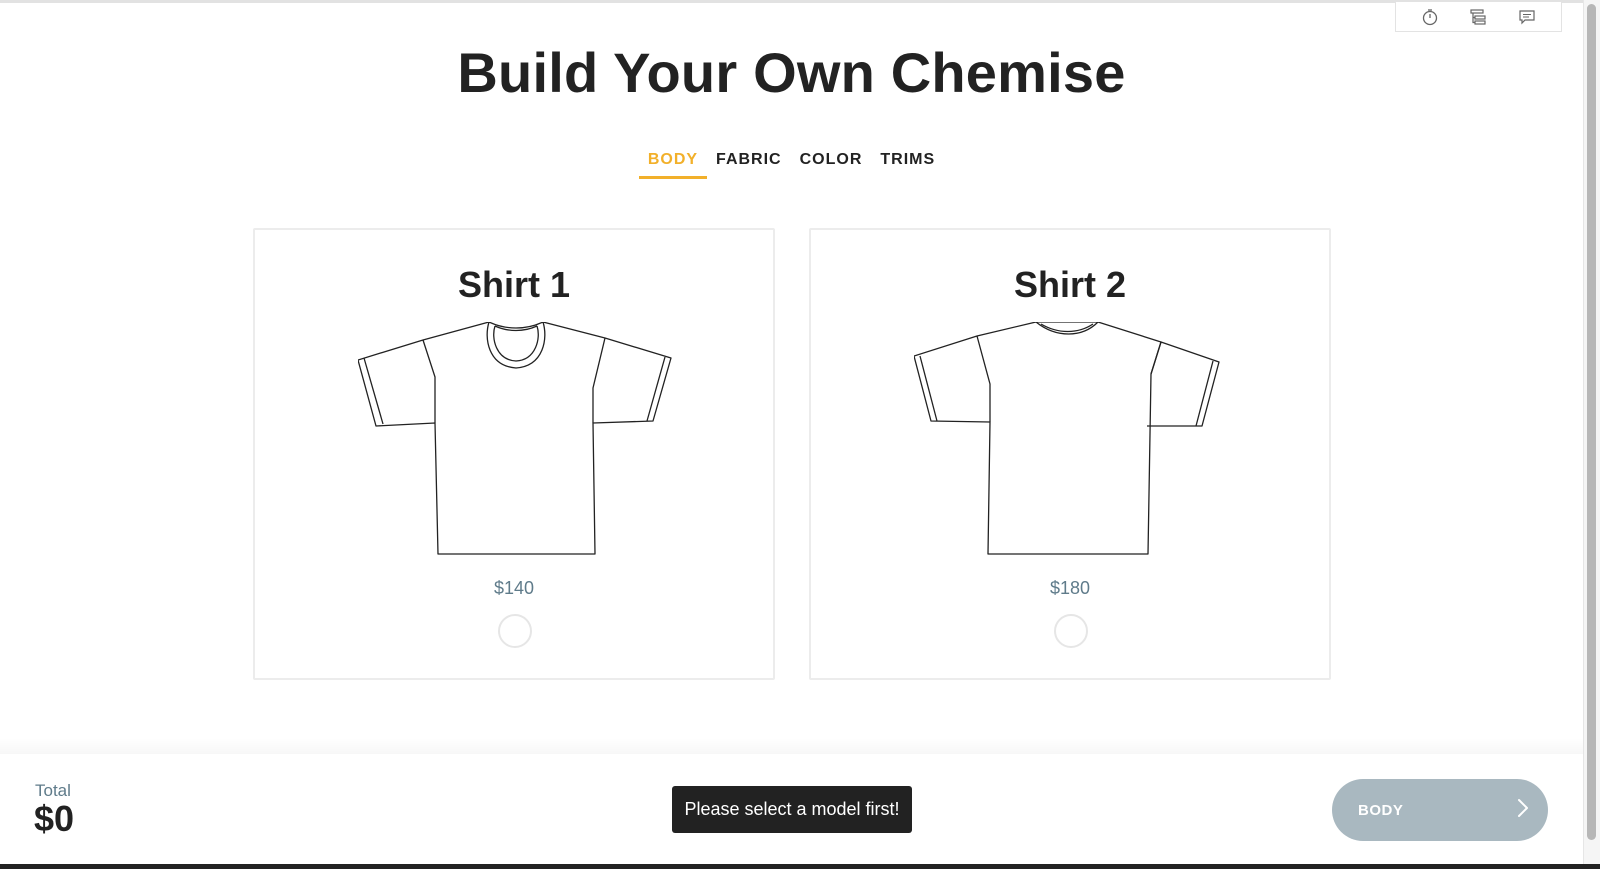  I want to click on total-value: $0, so click(54, 818).